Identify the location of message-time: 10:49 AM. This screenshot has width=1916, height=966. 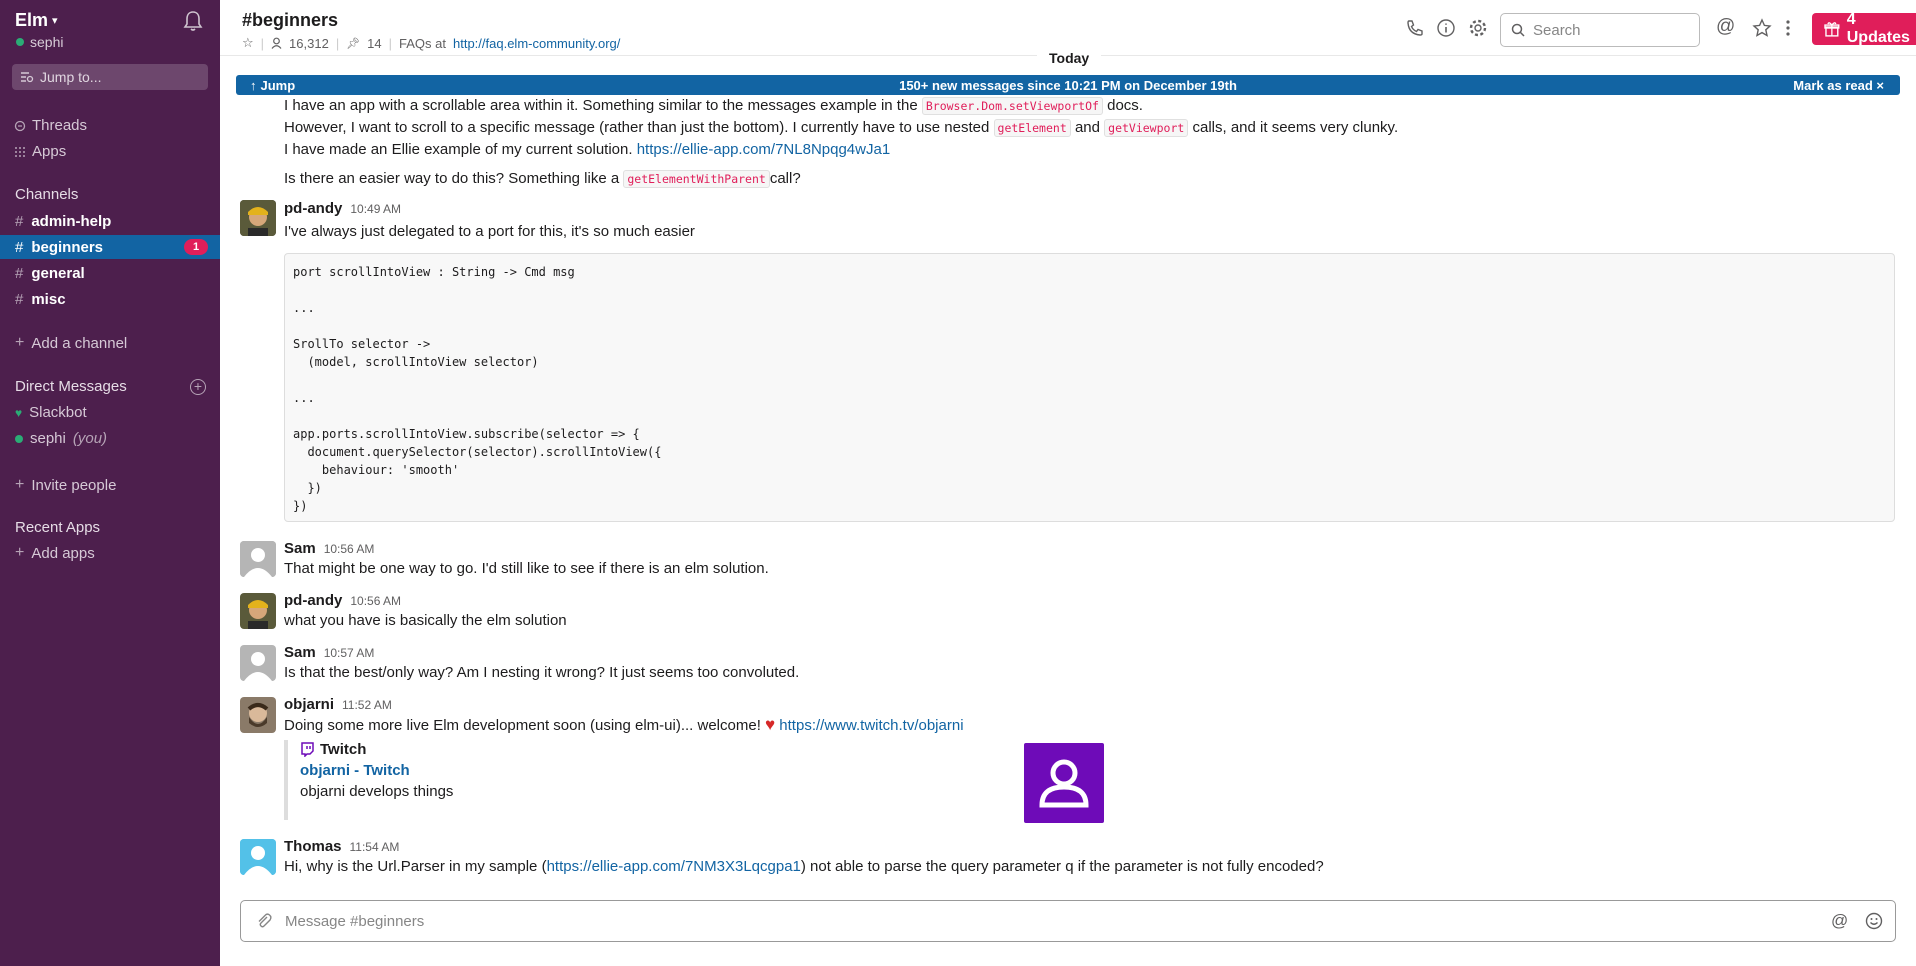
(375, 209).